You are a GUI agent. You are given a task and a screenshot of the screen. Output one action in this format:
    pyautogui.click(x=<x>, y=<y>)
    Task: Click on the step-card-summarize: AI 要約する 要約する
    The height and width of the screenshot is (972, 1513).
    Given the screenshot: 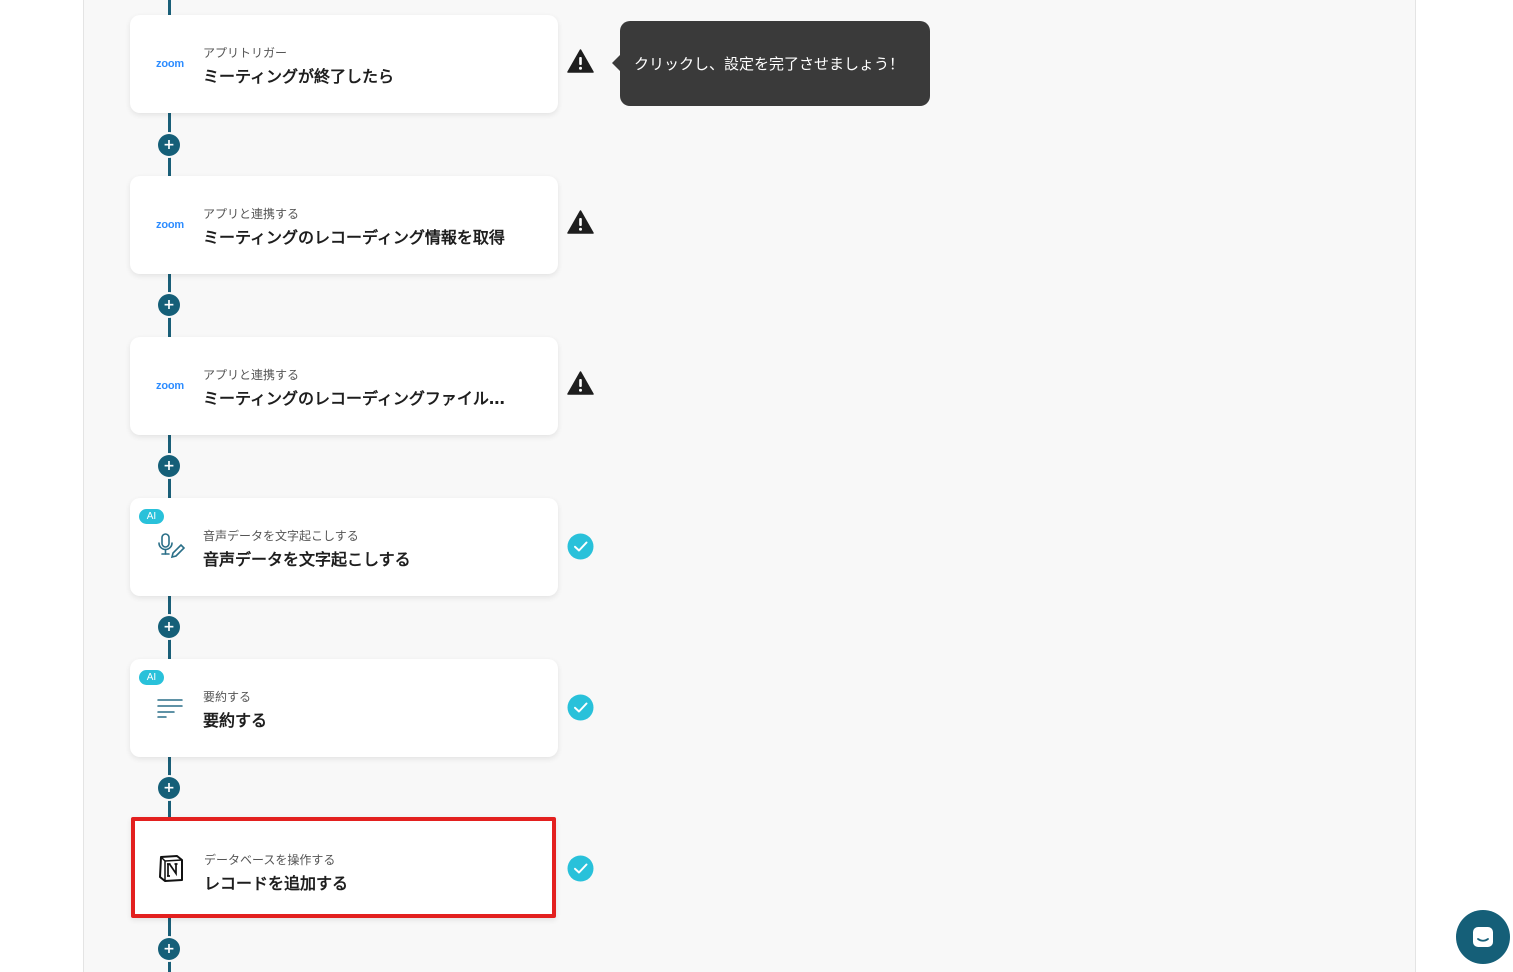 What is the action you would take?
    pyautogui.click(x=344, y=708)
    